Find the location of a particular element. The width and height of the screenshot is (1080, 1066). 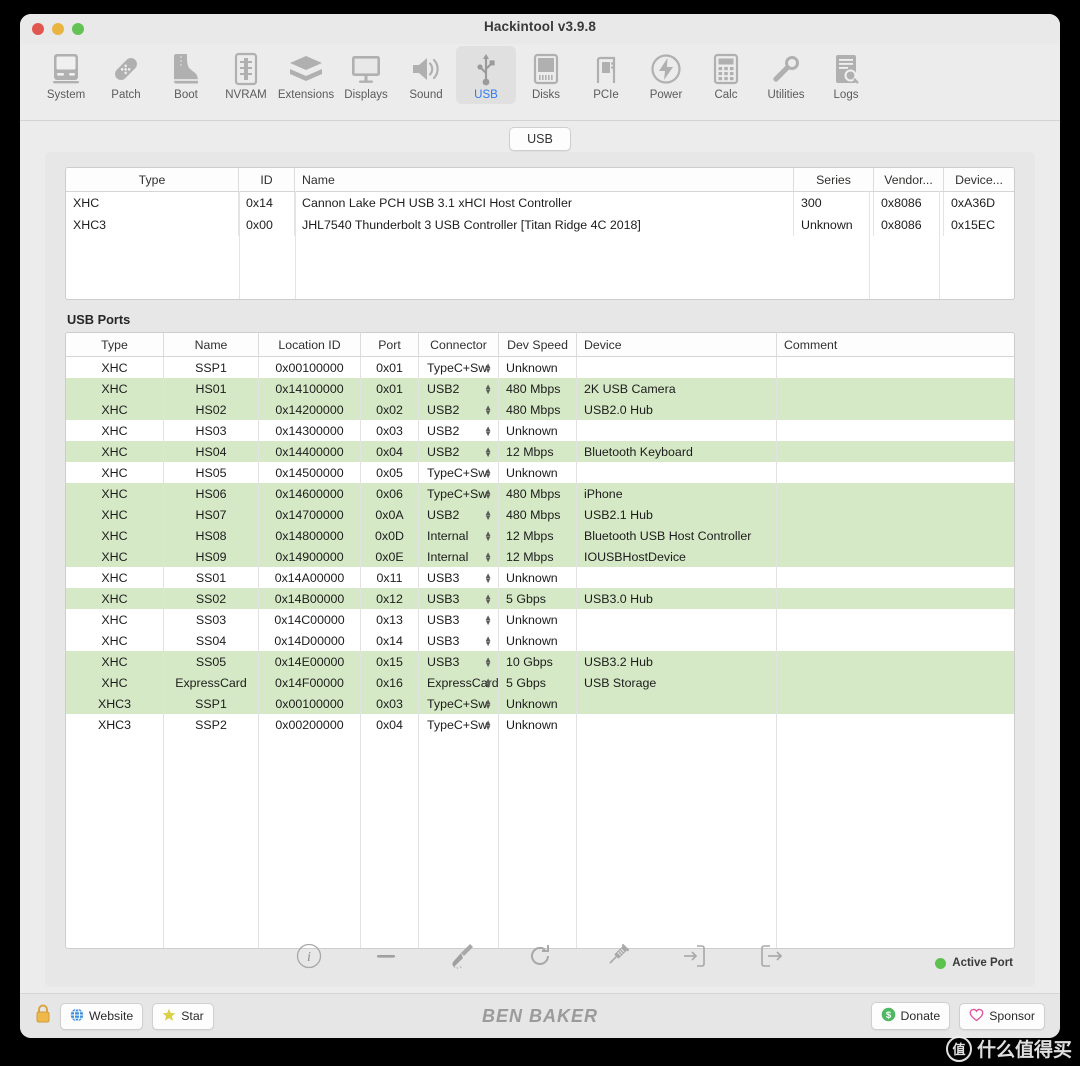

toolbar-item-extensions: Extensions is located at coordinates (306, 75).